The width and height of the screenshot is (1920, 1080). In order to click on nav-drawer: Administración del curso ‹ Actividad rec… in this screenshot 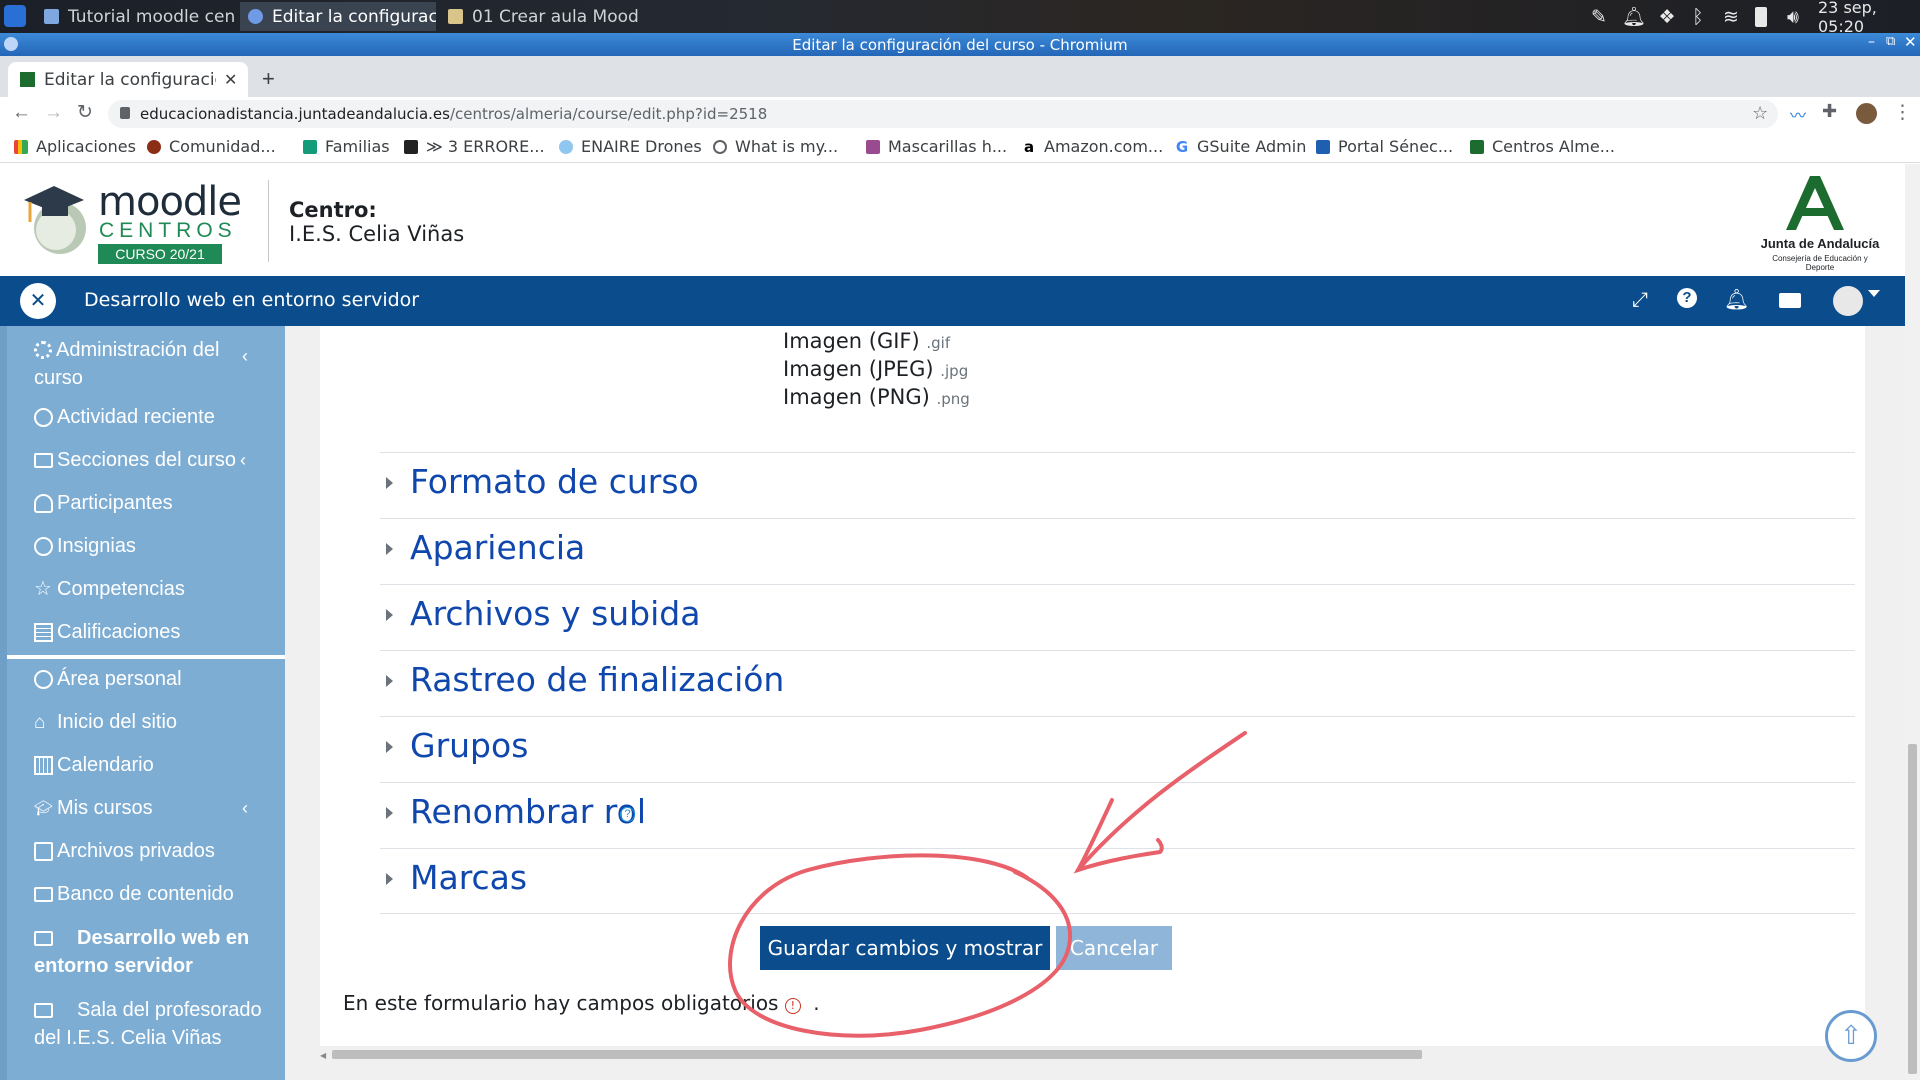, I will do `click(142, 703)`.